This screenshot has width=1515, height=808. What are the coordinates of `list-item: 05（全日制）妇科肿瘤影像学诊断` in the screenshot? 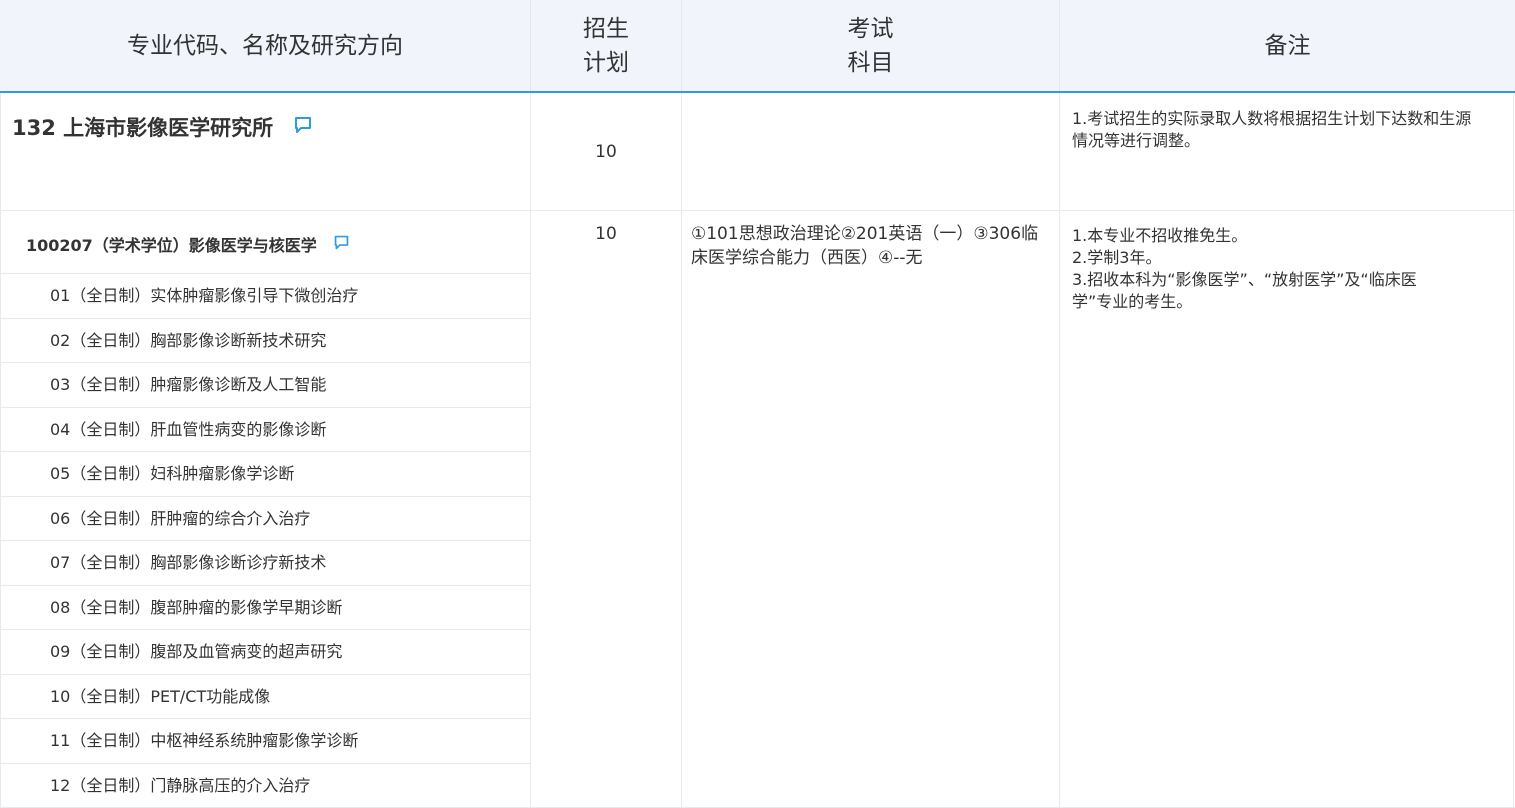 It's located at (265, 474).